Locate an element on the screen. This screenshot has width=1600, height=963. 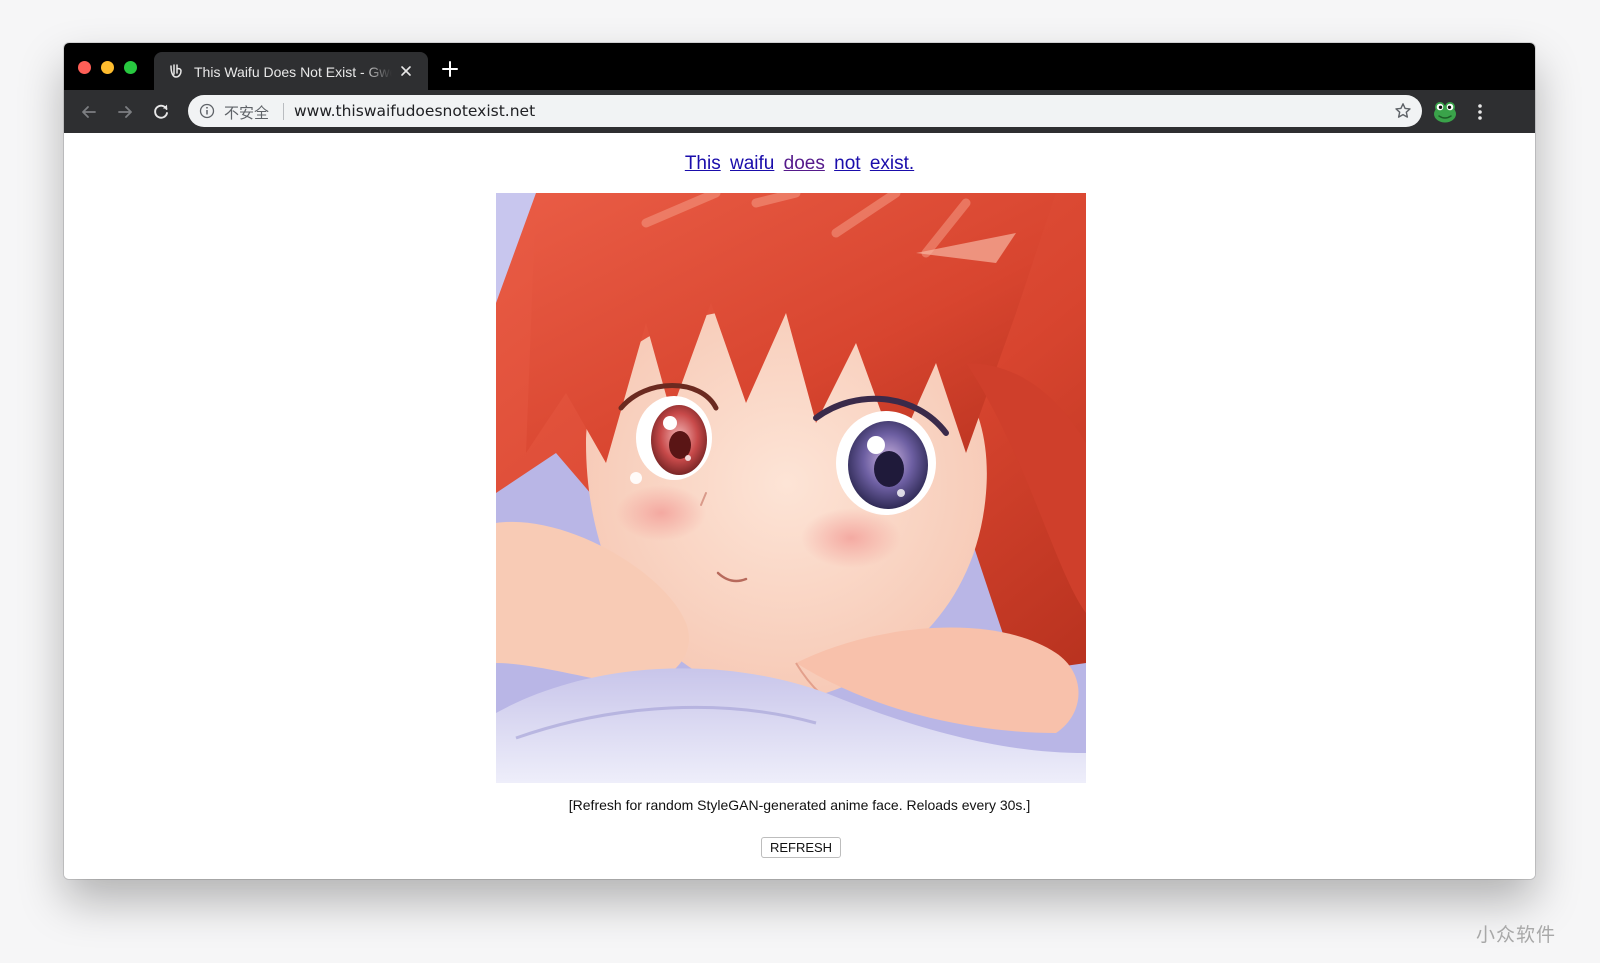
heading-link-waifu: waifu is located at coordinates (752, 163).